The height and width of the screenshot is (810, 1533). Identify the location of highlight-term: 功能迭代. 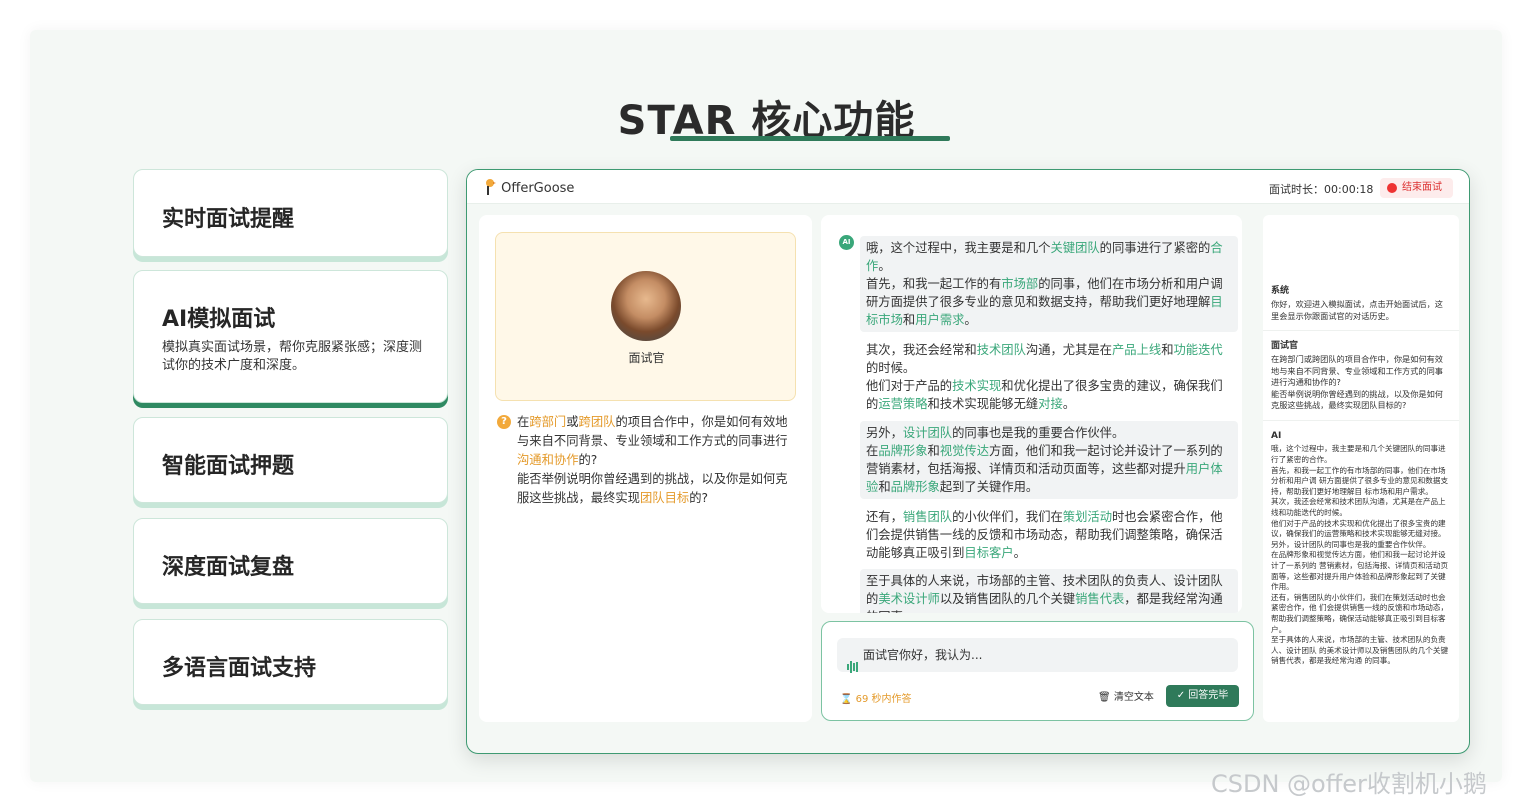
(1198, 350).